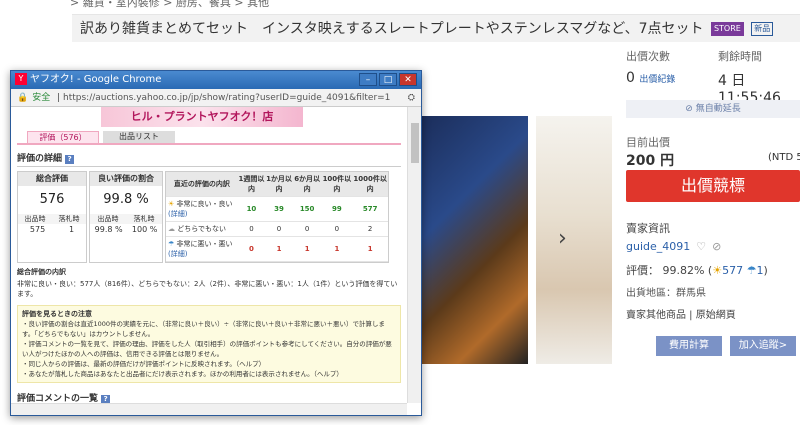 Image resolution: width=800 pixels, height=425 pixels. Describe the element at coordinates (762, 29) in the screenshot. I see `new-badge: 新品` at that location.